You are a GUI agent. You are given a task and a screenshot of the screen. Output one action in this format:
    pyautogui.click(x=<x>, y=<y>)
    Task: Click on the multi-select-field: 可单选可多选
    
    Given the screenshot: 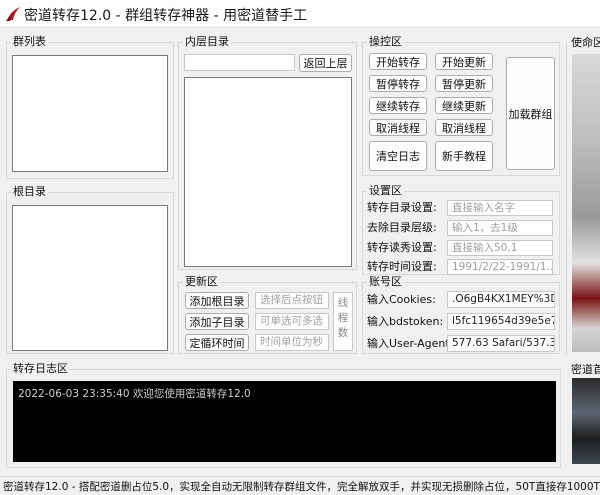 What is the action you would take?
    pyautogui.click(x=292, y=321)
    